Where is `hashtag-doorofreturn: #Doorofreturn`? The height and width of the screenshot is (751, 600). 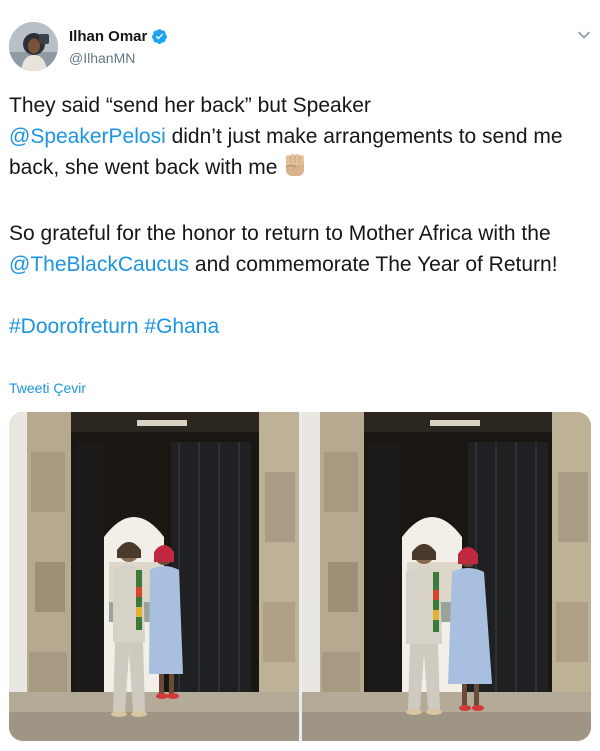 hashtag-doorofreturn: #Doorofreturn is located at coordinates (74, 326).